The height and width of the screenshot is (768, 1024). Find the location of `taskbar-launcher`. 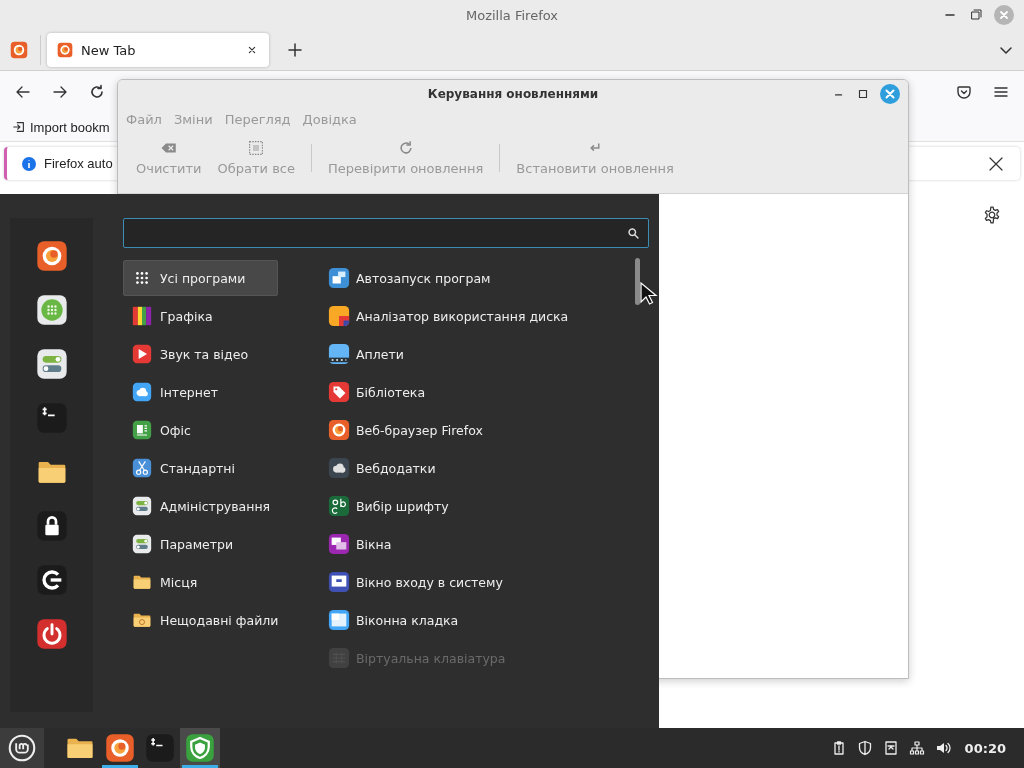

taskbar-launcher is located at coordinates (200, 748).